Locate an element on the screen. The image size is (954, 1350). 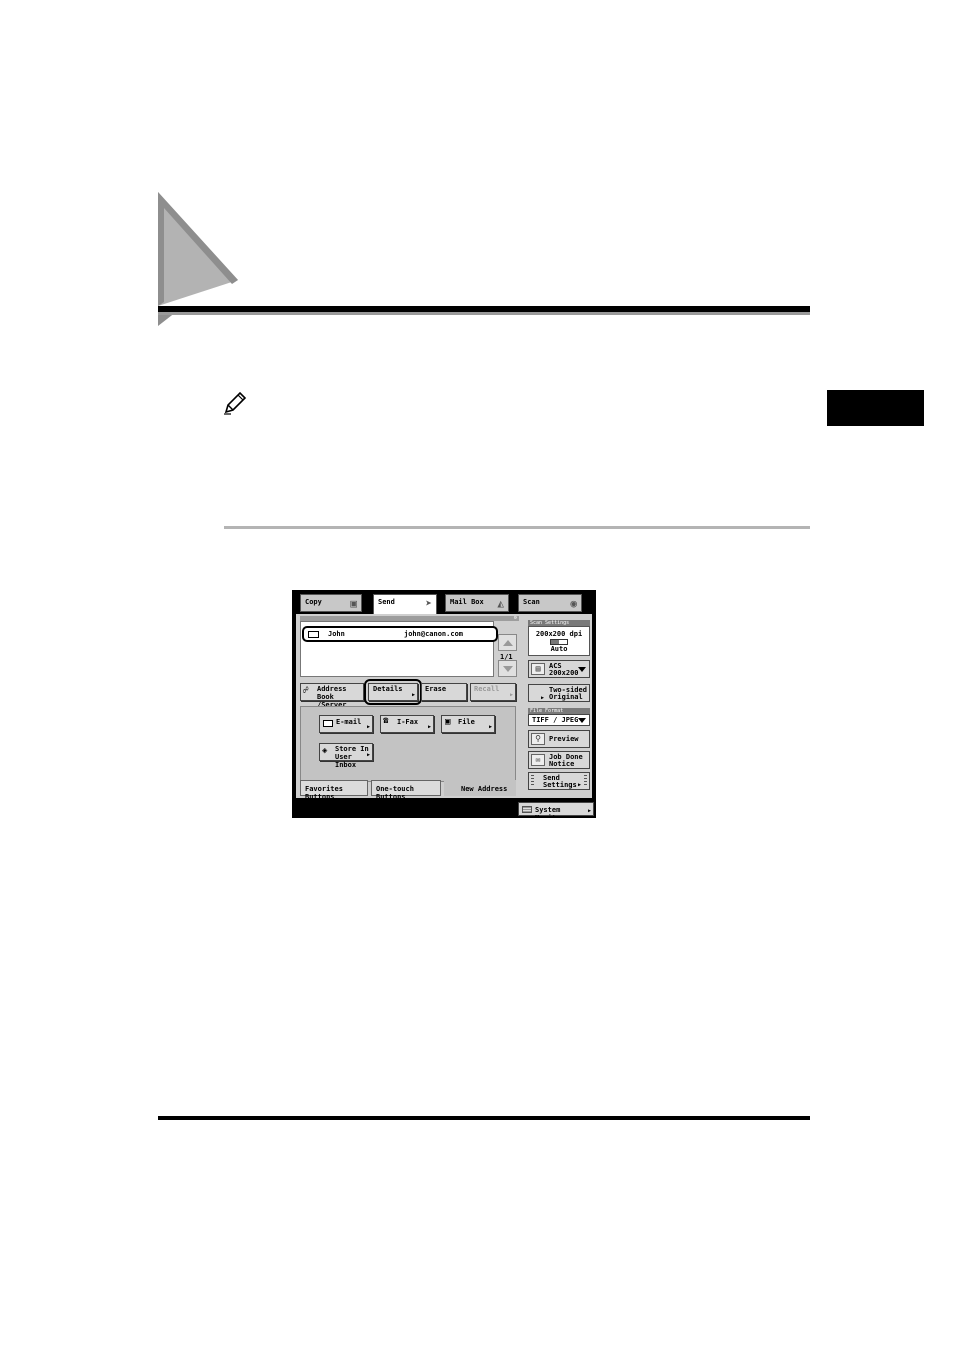
tab-send-label: Send is located at coordinates (386, 602).